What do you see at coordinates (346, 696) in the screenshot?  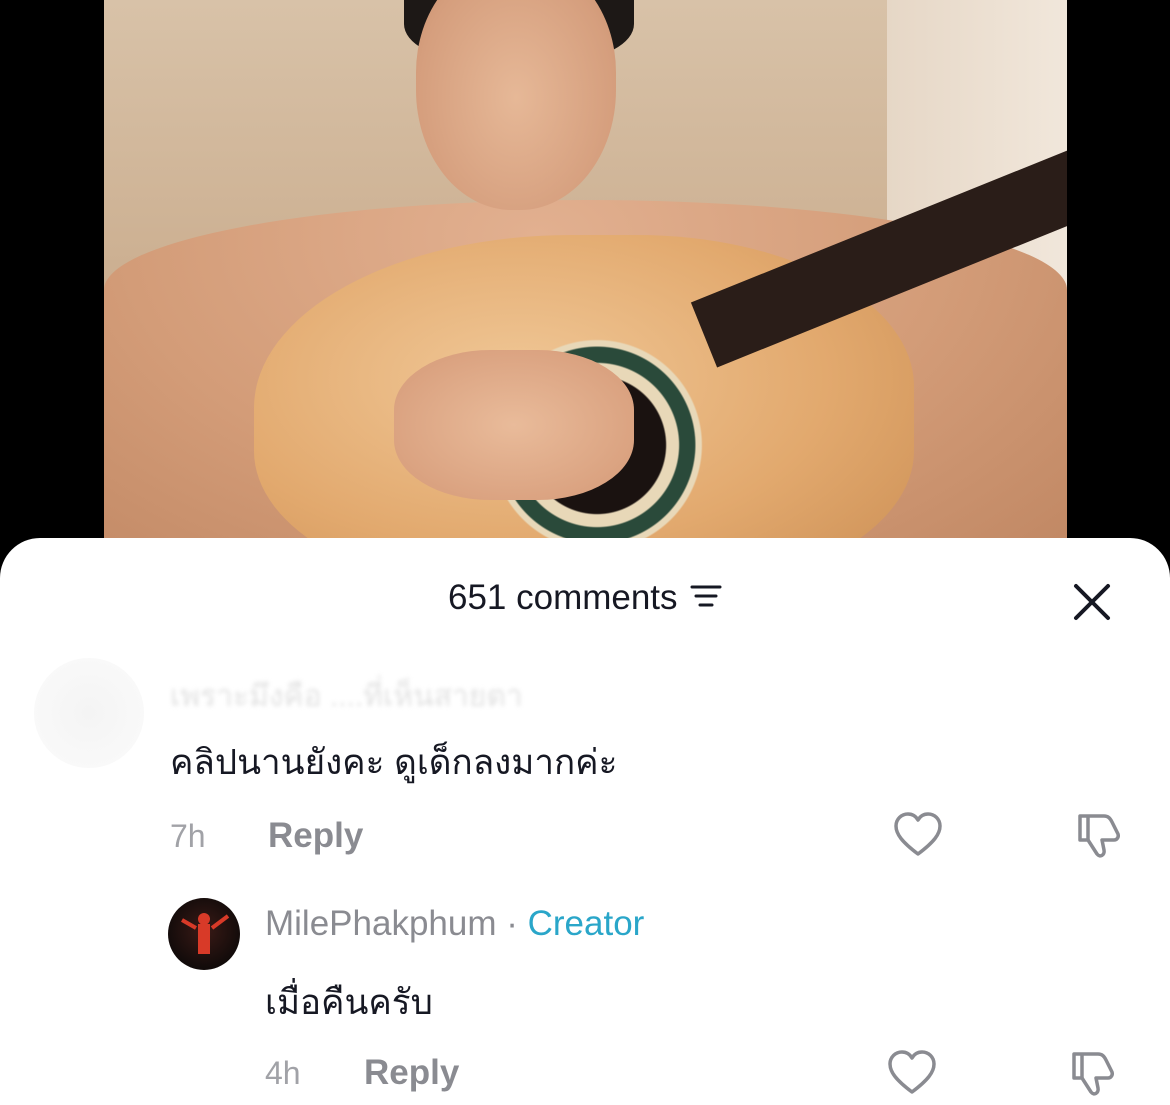 I see `comment-username: เพราะมึงคือ ....ที่เห็นสายตา` at bounding box center [346, 696].